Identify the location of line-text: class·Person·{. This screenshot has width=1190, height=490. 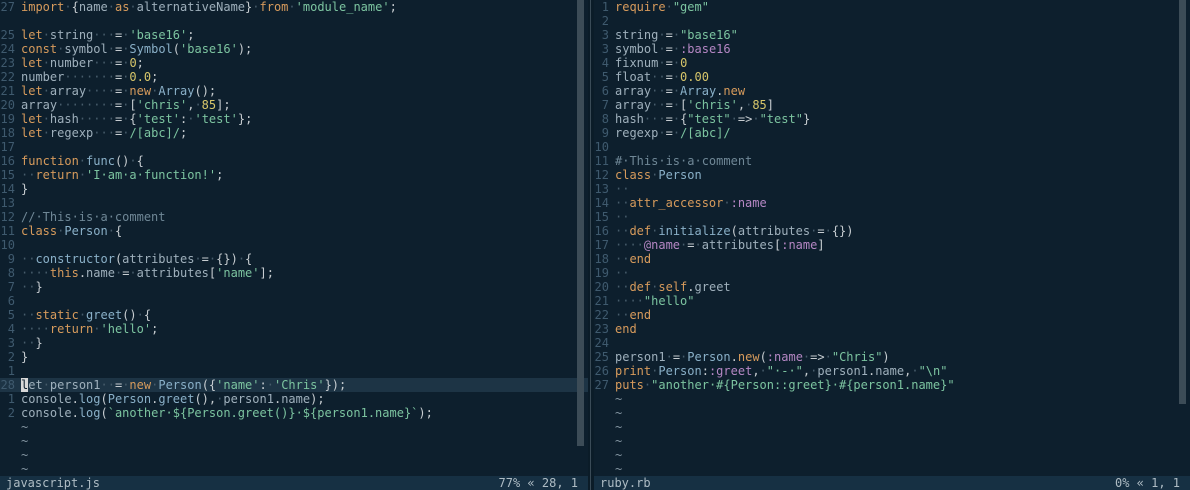
(71, 231).